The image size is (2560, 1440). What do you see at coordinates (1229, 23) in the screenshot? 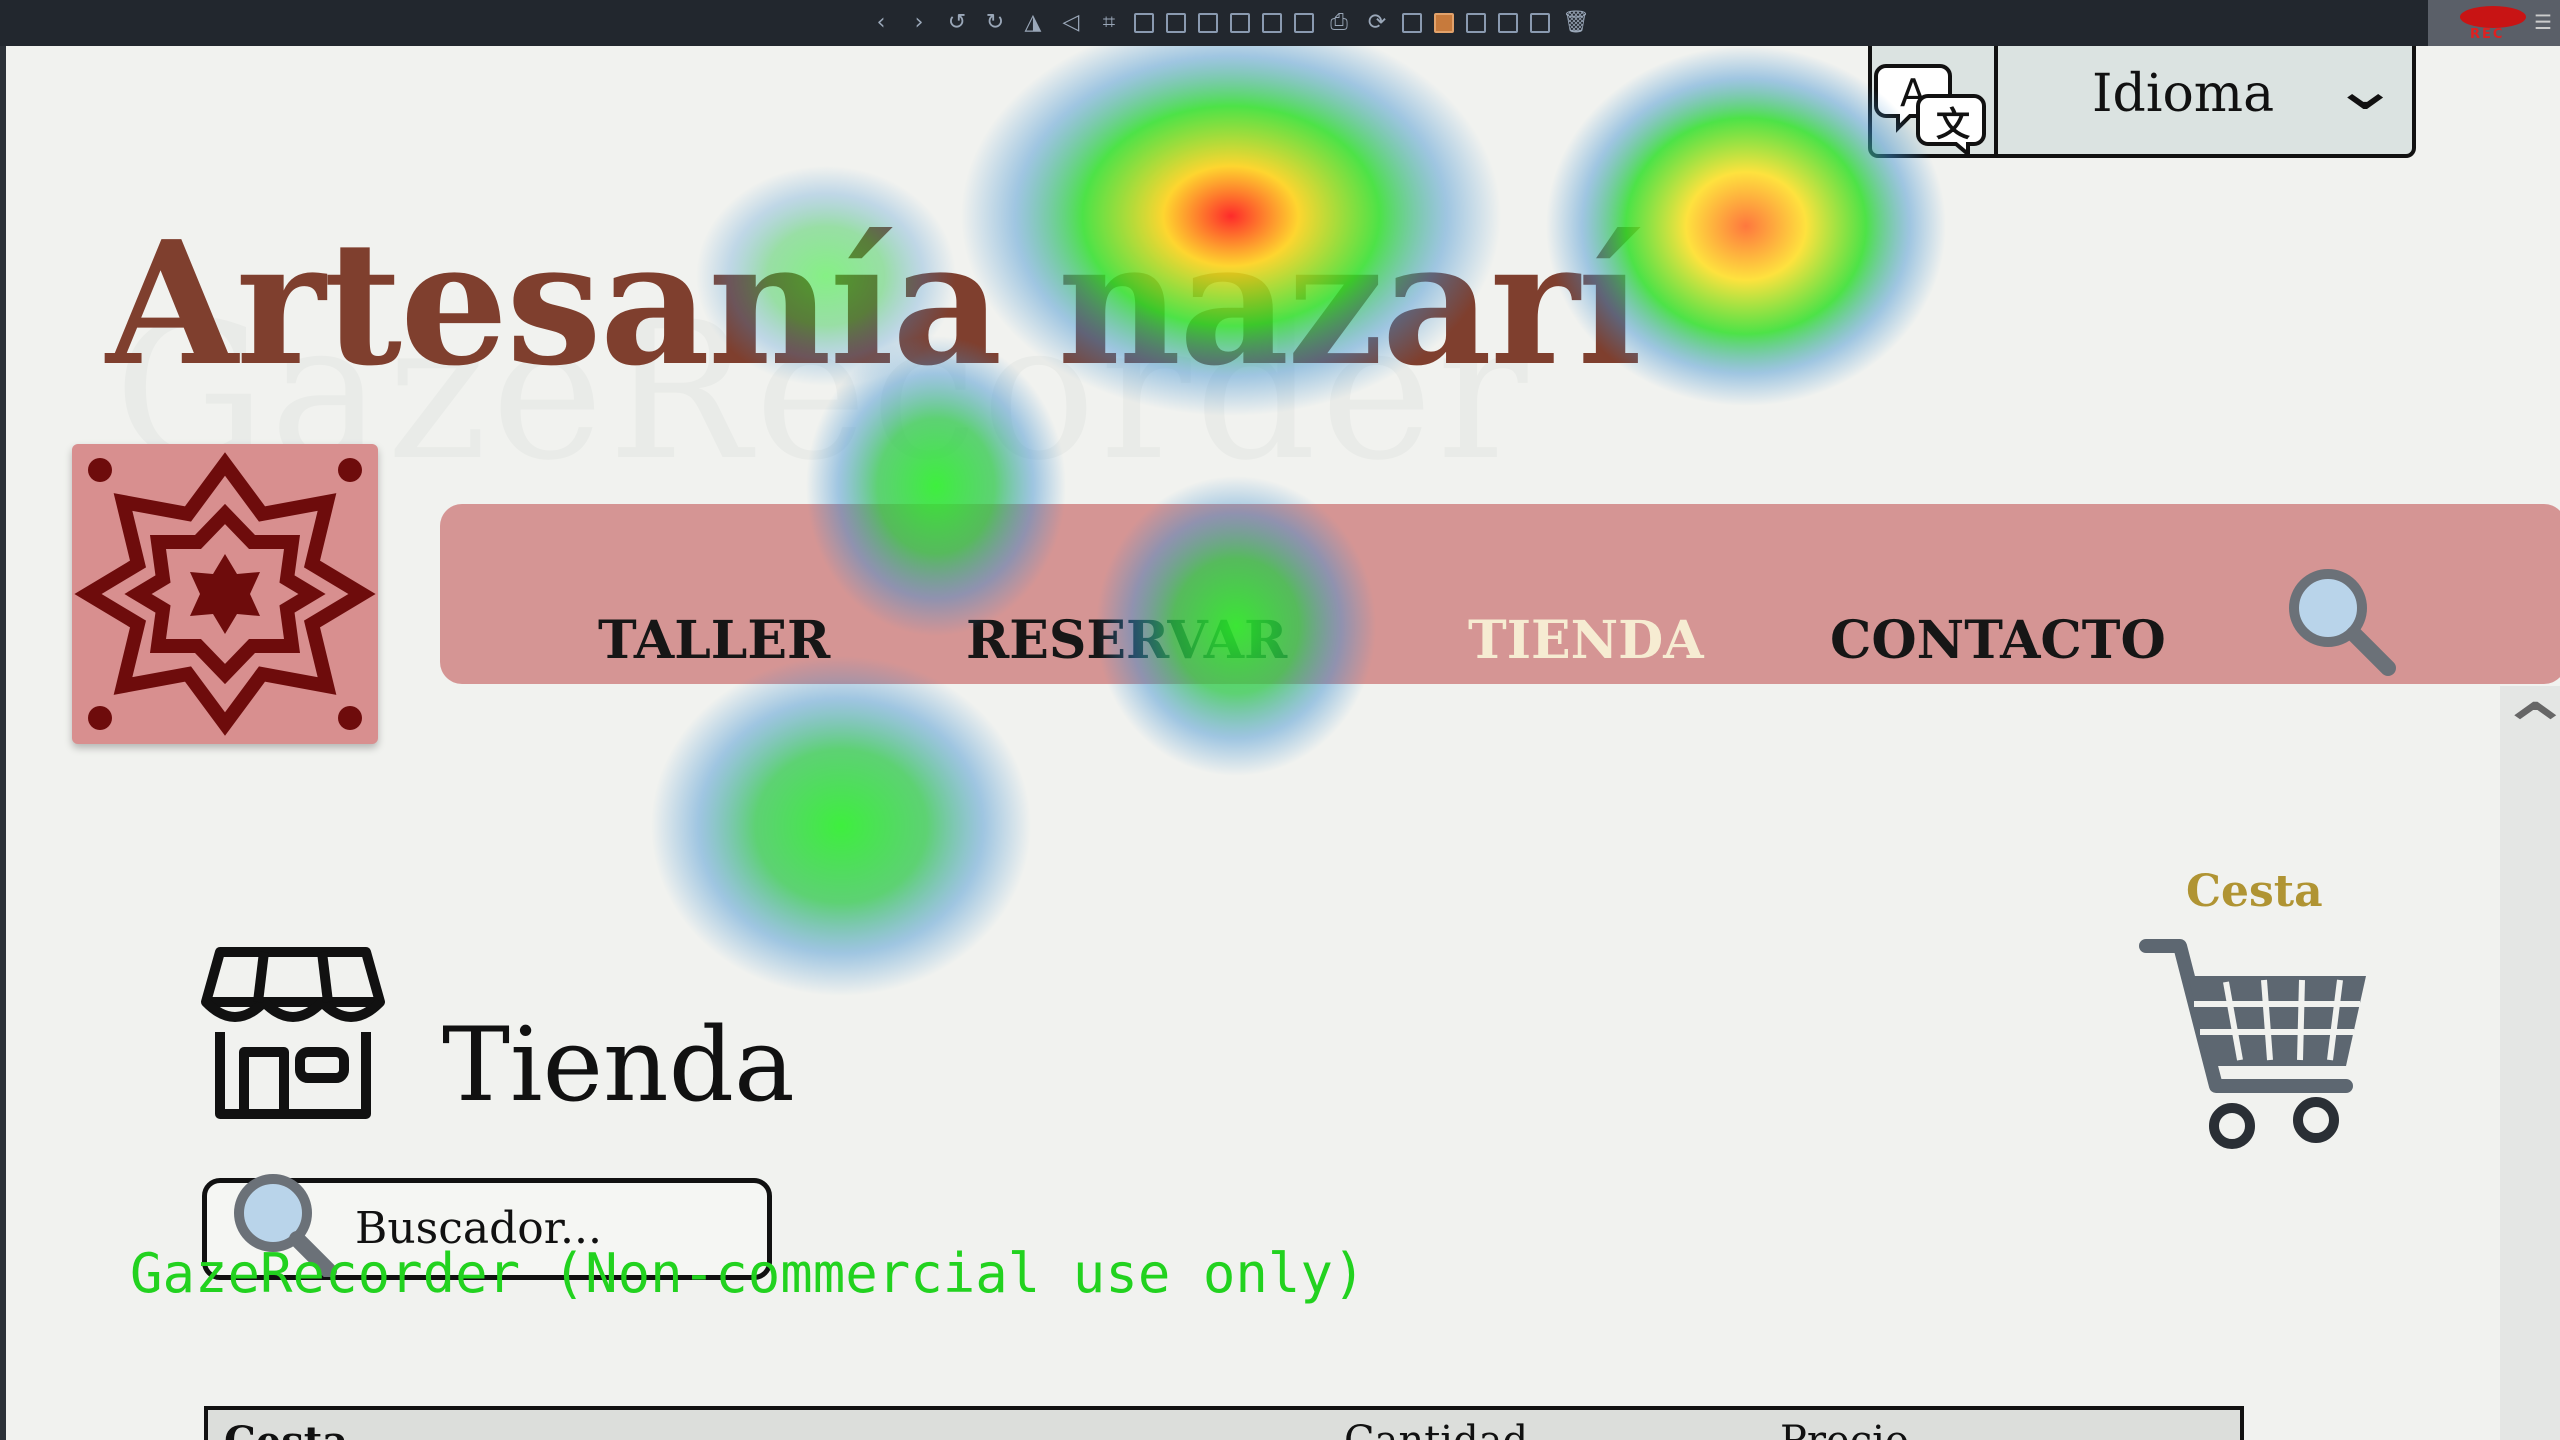
I see `recorder-toolbar-icons: ‹ › ↺ ↻ ◮ ◁ ⌗ ⎙ ⟳ 🗑` at bounding box center [1229, 23].